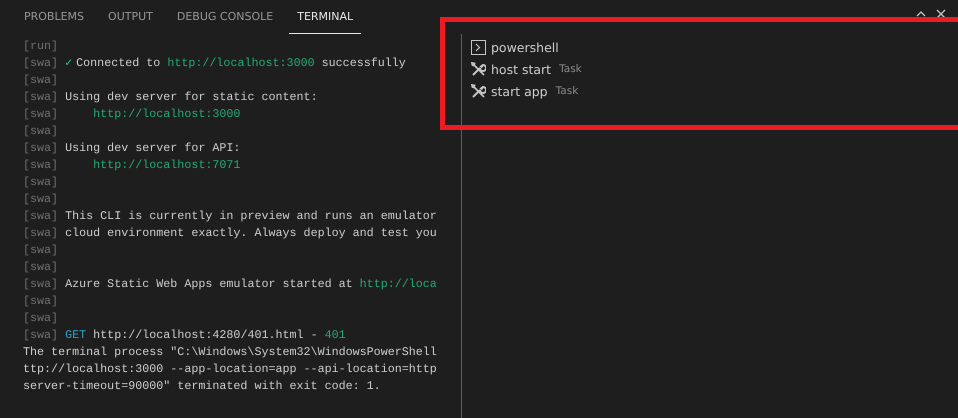 This screenshot has height=418, width=958. Describe the element at coordinates (230, 233) in the screenshot. I see `terminal-line: [swa] cloud environment exactly. Always deploy and test you` at that location.